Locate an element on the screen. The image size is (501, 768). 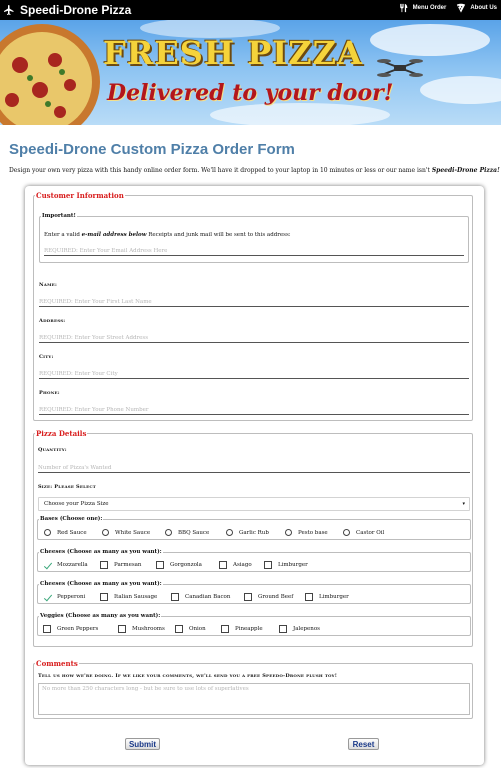
reset-button: Reset is located at coordinates (363, 744).